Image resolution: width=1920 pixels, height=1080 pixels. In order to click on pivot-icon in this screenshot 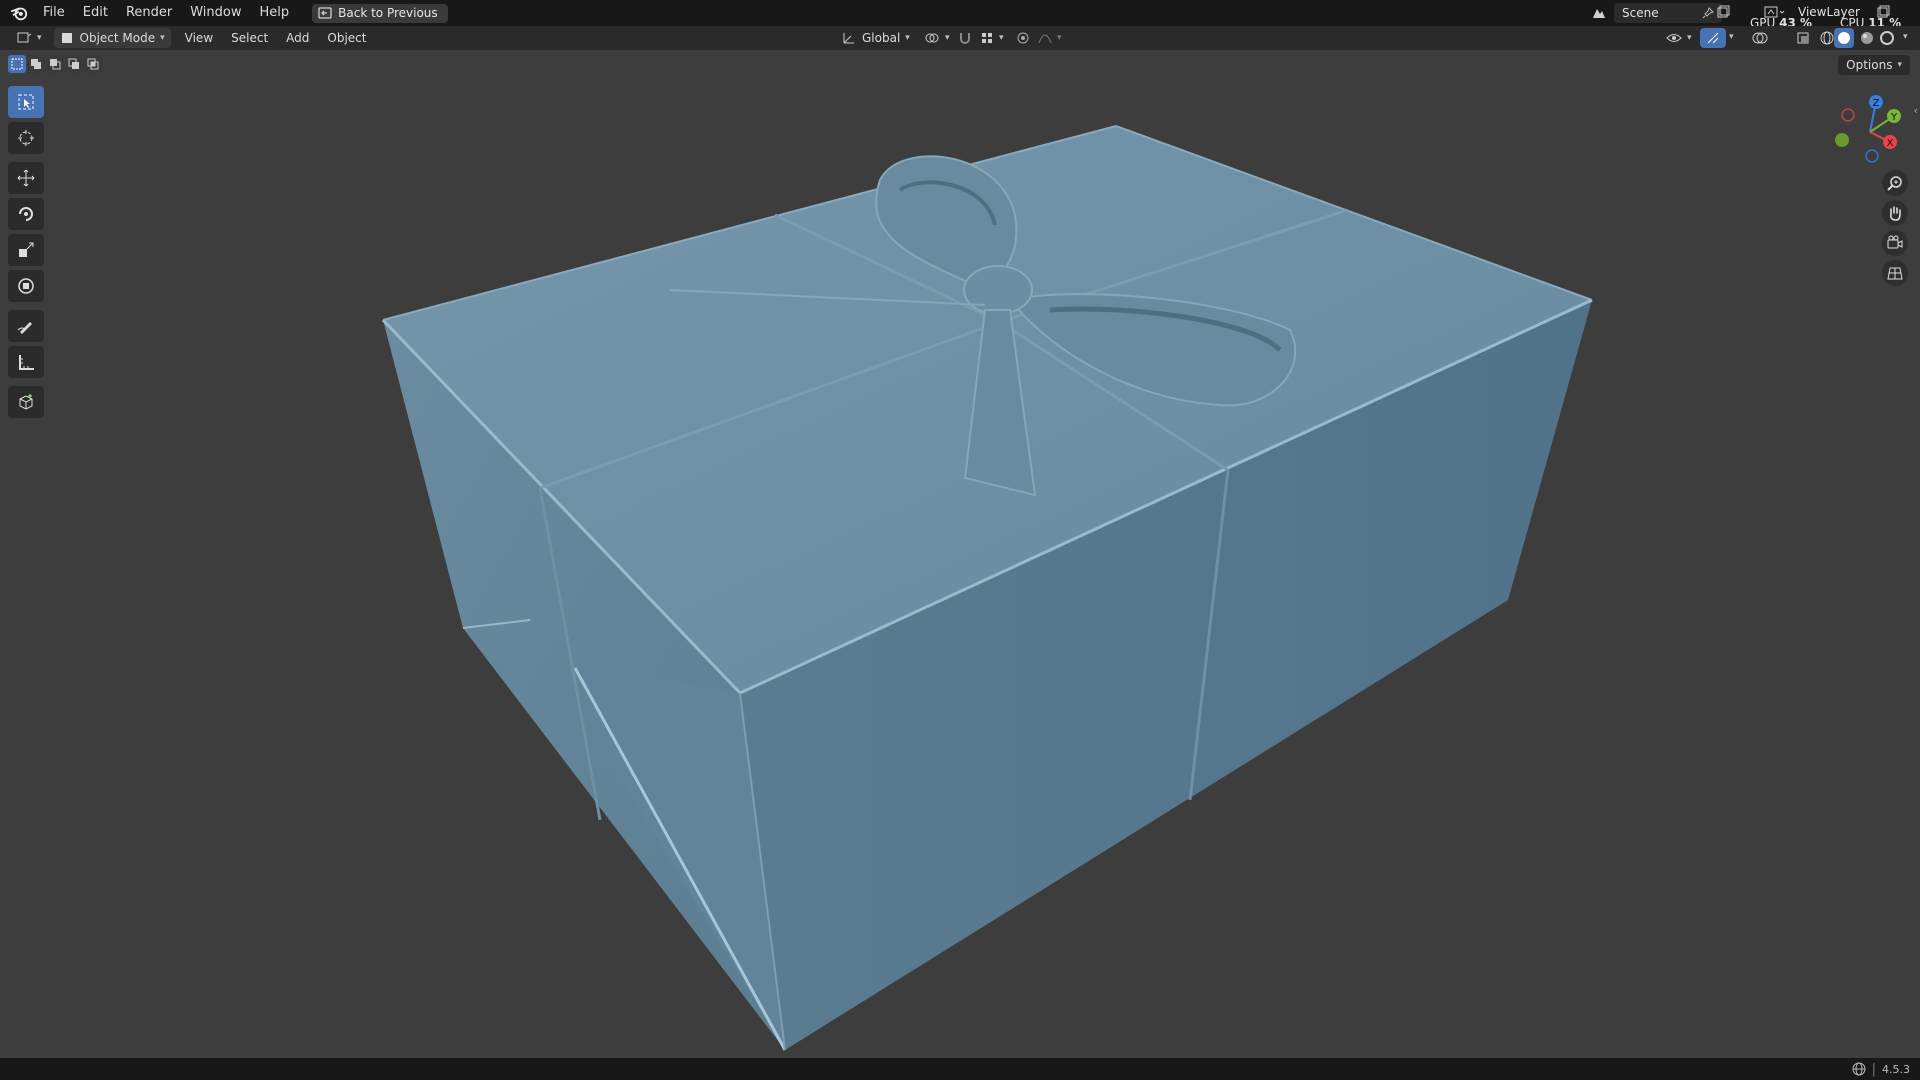, I will do `click(932, 38)`.